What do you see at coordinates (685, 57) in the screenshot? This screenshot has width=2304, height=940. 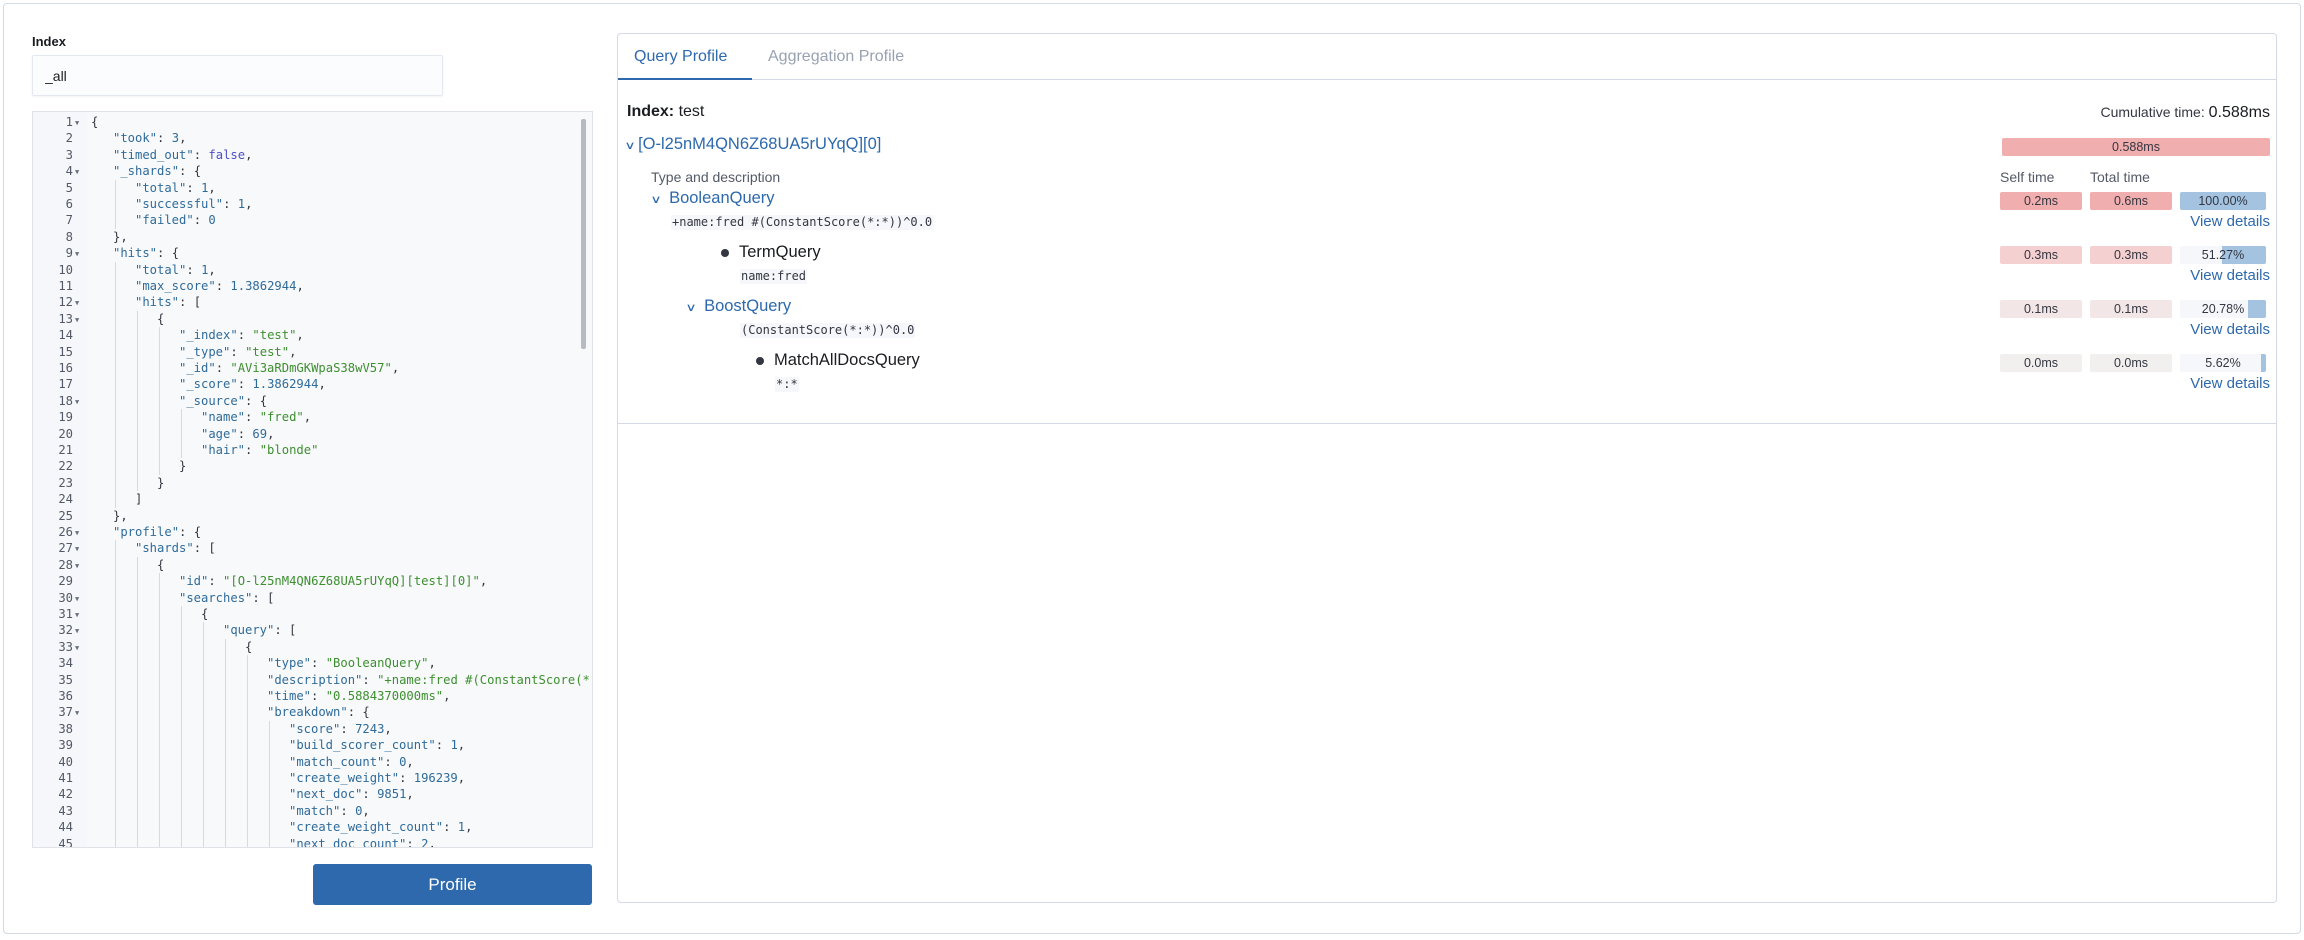 I see `tab-query-profile: Query Profile` at bounding box center [685, 57].